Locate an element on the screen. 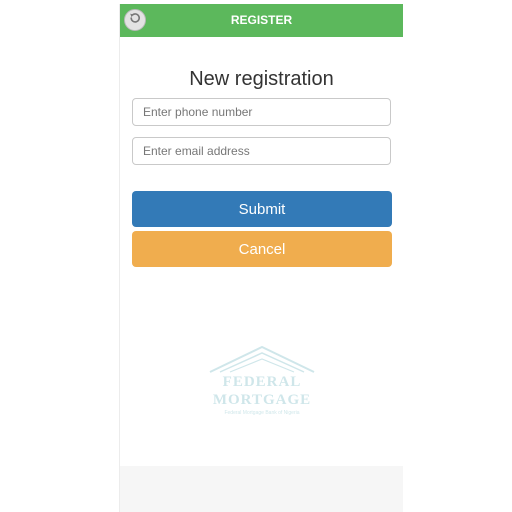  logo-text-federal: FEDERAL is located at coordinates (262, 382).